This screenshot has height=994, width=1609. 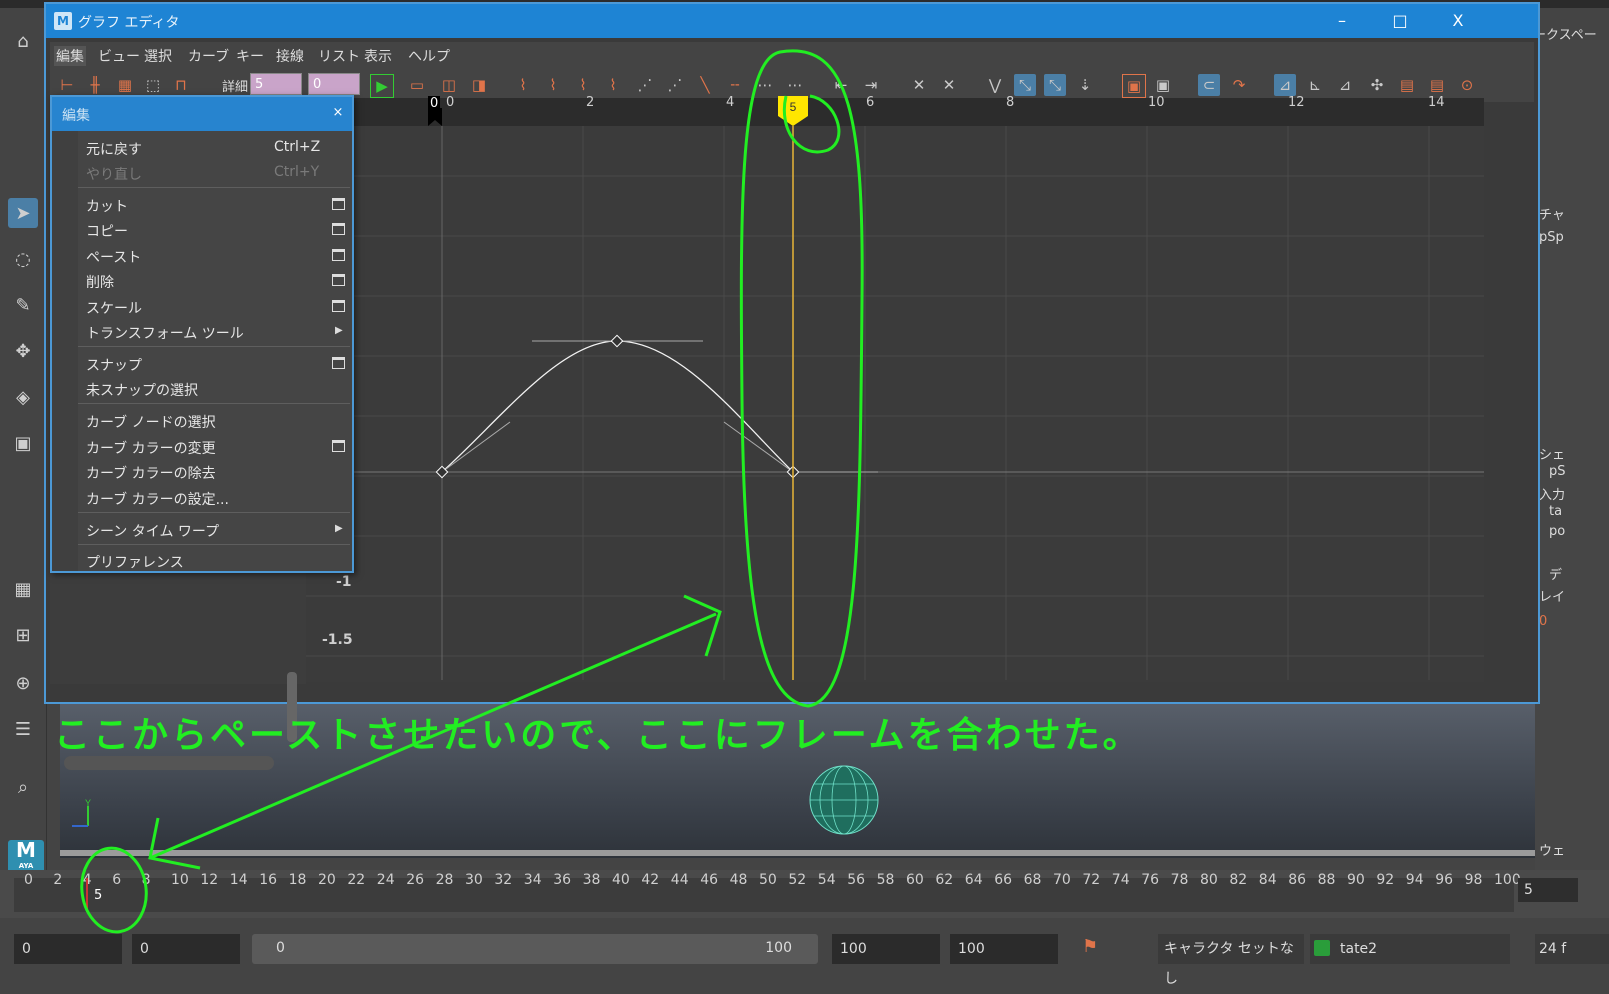 I want to click on highlight-circle, so click(x=801, y=378).